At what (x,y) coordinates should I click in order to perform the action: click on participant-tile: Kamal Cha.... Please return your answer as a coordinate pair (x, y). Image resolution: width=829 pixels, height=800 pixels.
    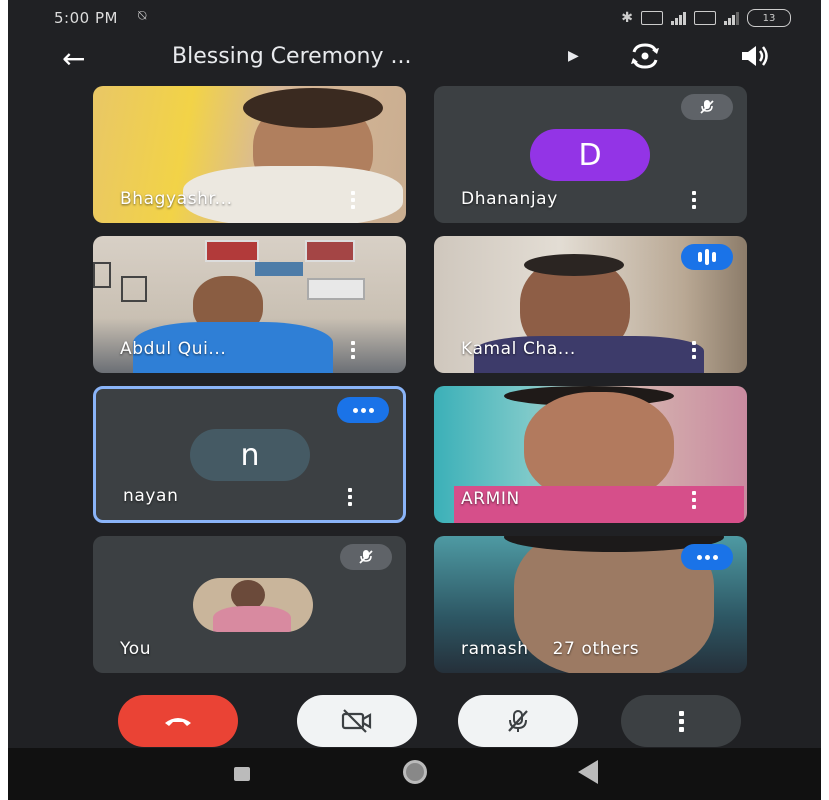
    Looking at the image, I should click on (590, 304).